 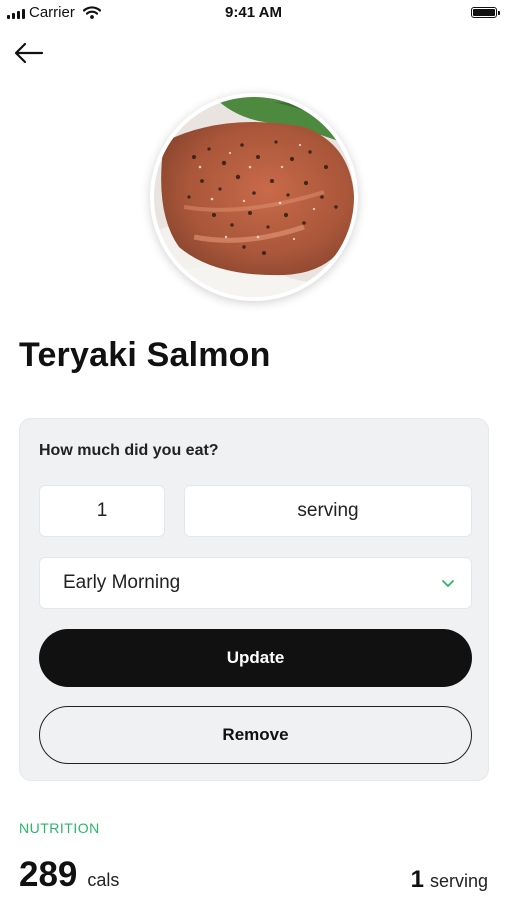 What do you see at coordinates (458, 881) in the screenshot?
I see `serving-unit: serving` at bounding box center [458, 881].